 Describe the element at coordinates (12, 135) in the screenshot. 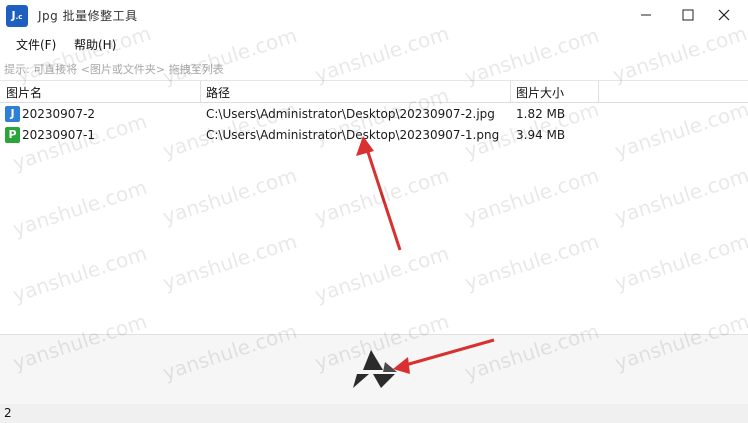

I see `png-file-icon: P` at that location.